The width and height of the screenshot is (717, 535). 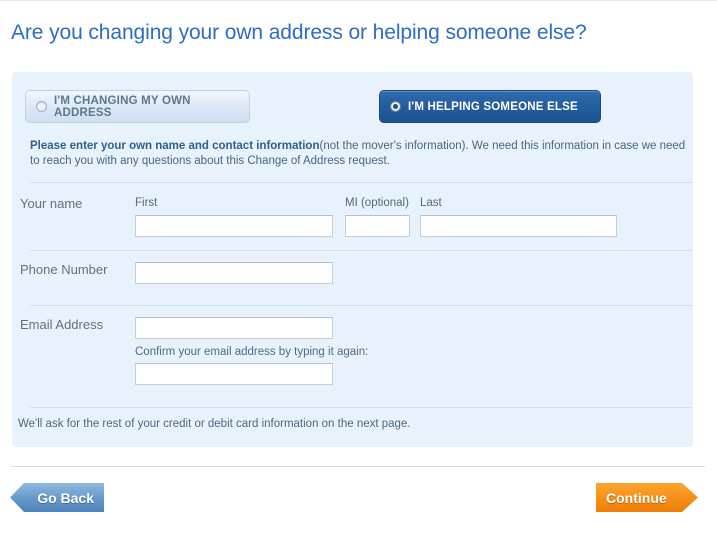 I want to click on email-confirm-input, so click(x=234, y=374).